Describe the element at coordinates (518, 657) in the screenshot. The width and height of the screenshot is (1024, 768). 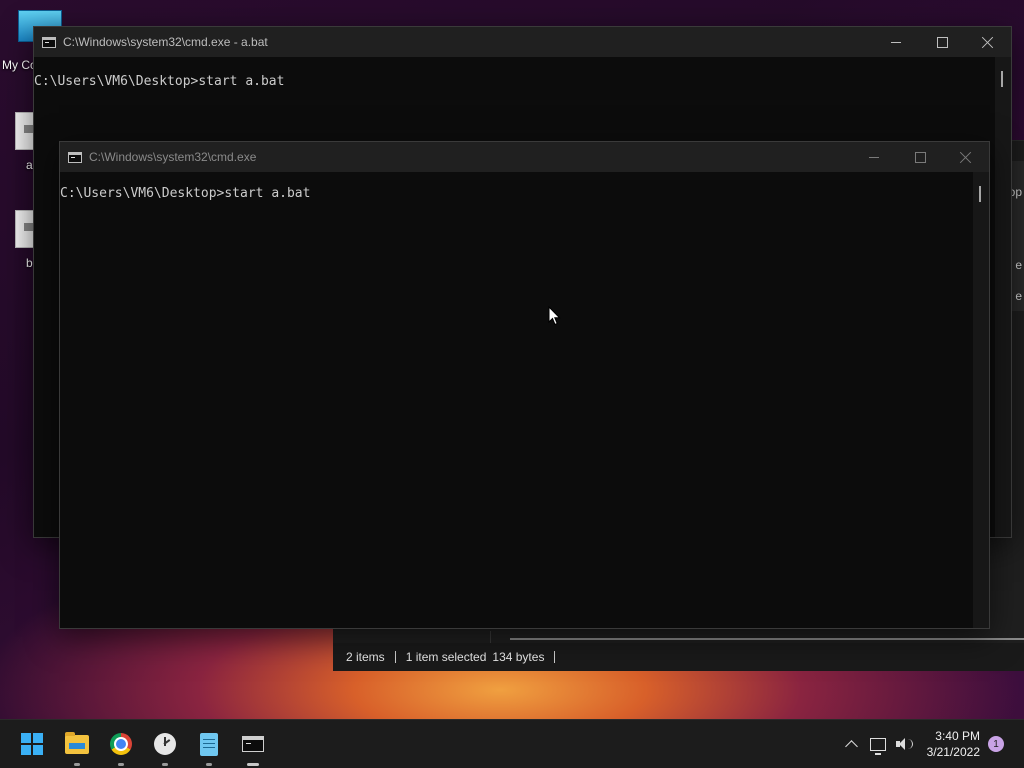
I see `status-size: 134 bytes` at that location.